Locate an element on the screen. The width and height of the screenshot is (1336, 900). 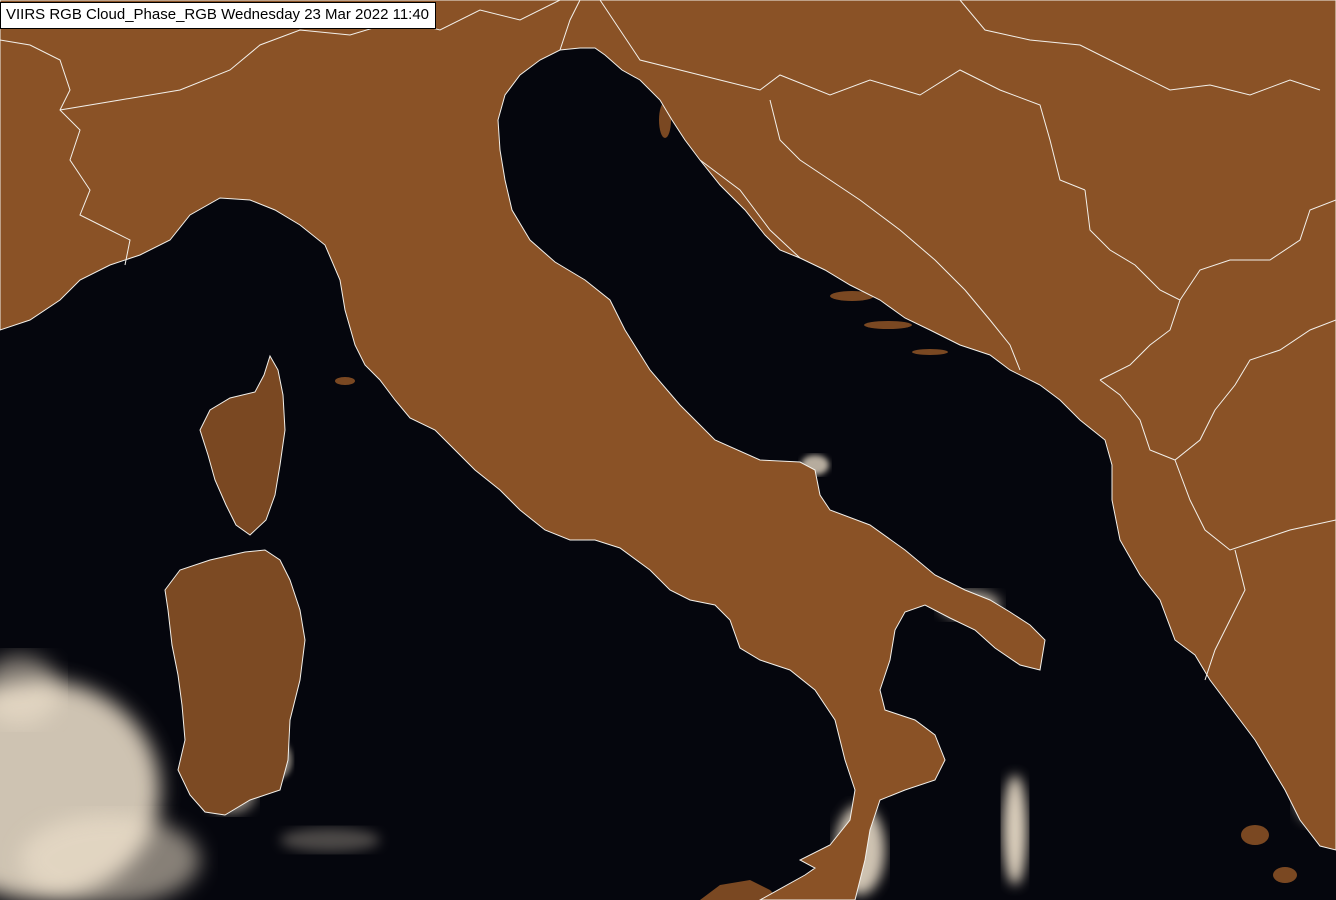
coastline-sardinia is located at coordinates (235, 682).